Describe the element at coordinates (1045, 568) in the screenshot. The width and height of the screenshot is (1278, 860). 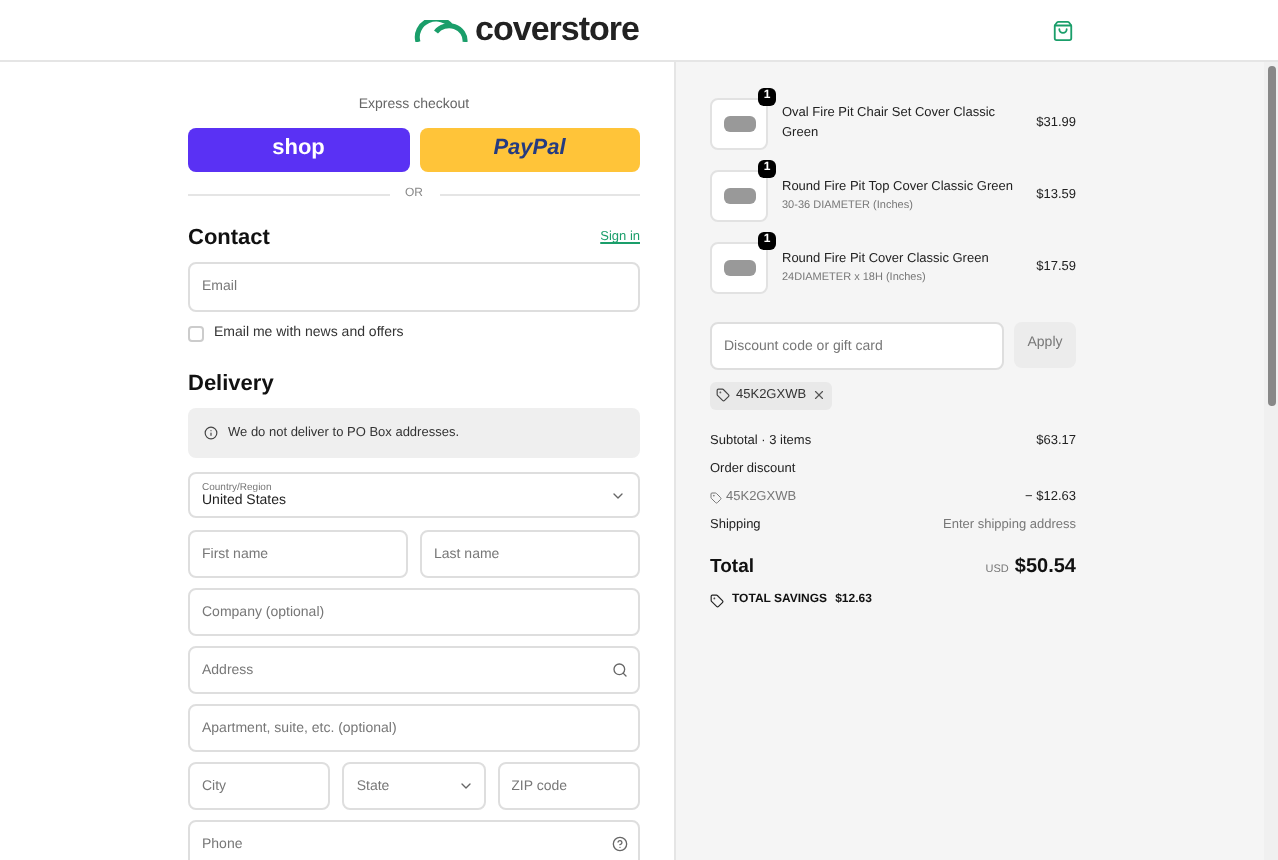
I see `total-value: $50.54` at that location.